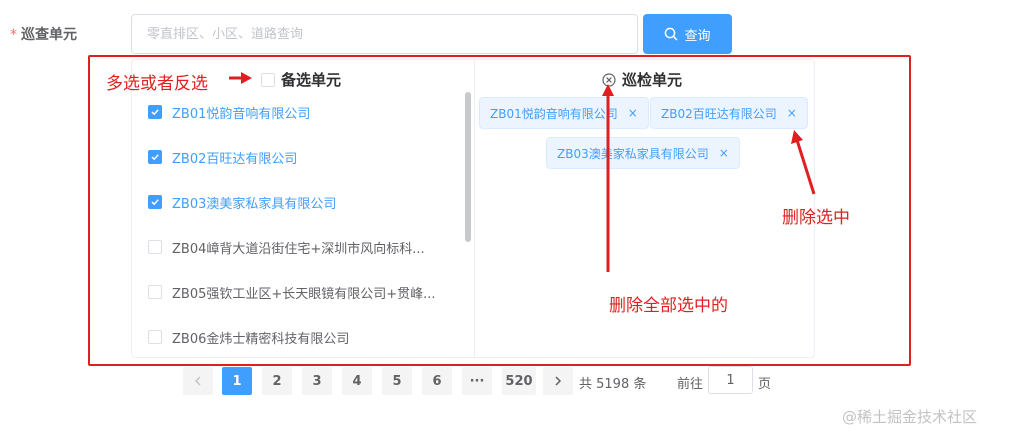 The image size is (1009, 434). I want to click on chevron-right-icon, so click(558, 381).